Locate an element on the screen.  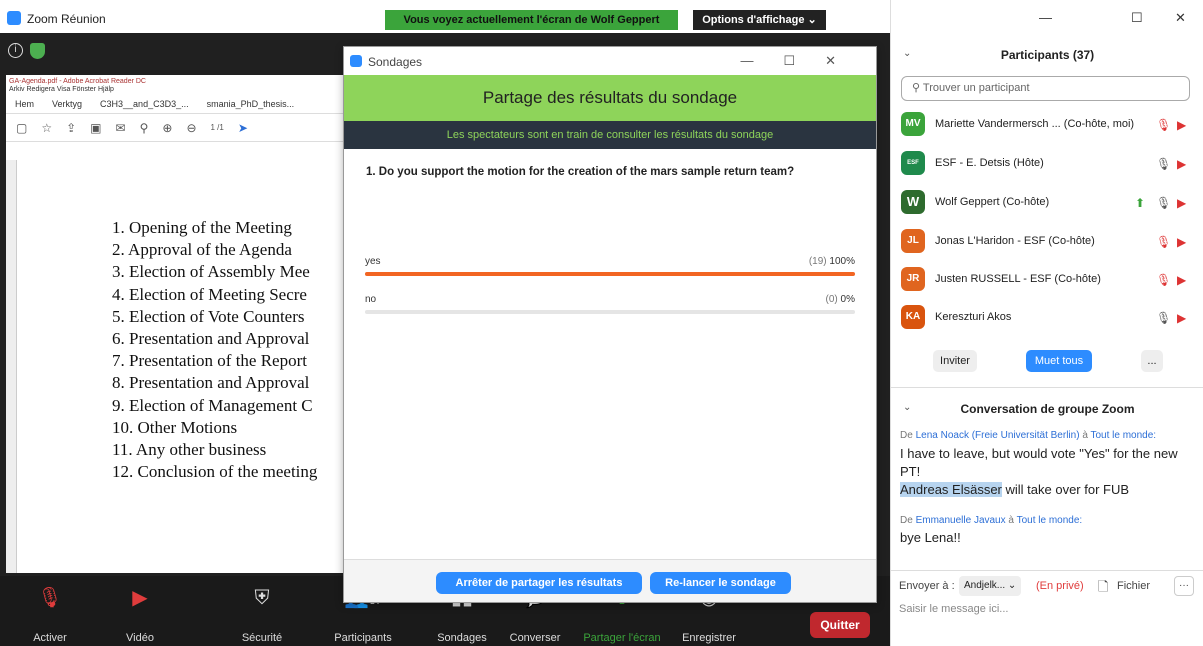
security-button: ⛨ Sécurité is located at coordinates (262, 611).